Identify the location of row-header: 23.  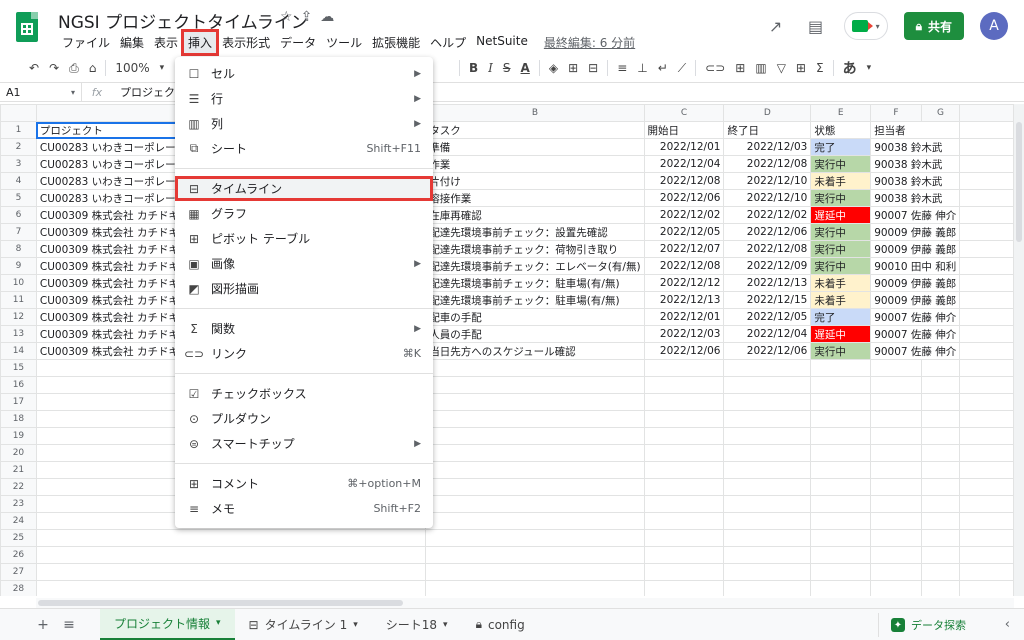
(18, 504).